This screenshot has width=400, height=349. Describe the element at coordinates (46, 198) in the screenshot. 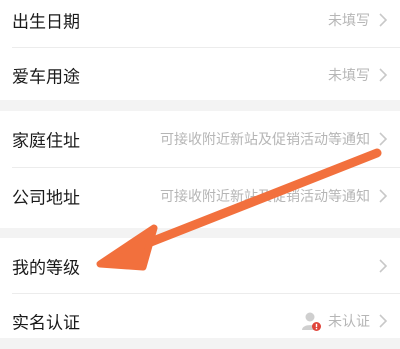

I see `row-label: 公司地址` at that location.